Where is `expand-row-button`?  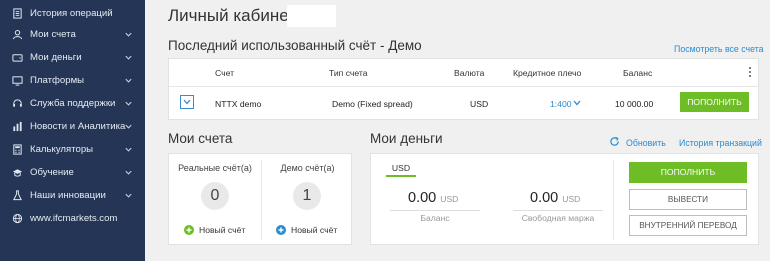 expand-row-button is located at coordinates (187, 102).